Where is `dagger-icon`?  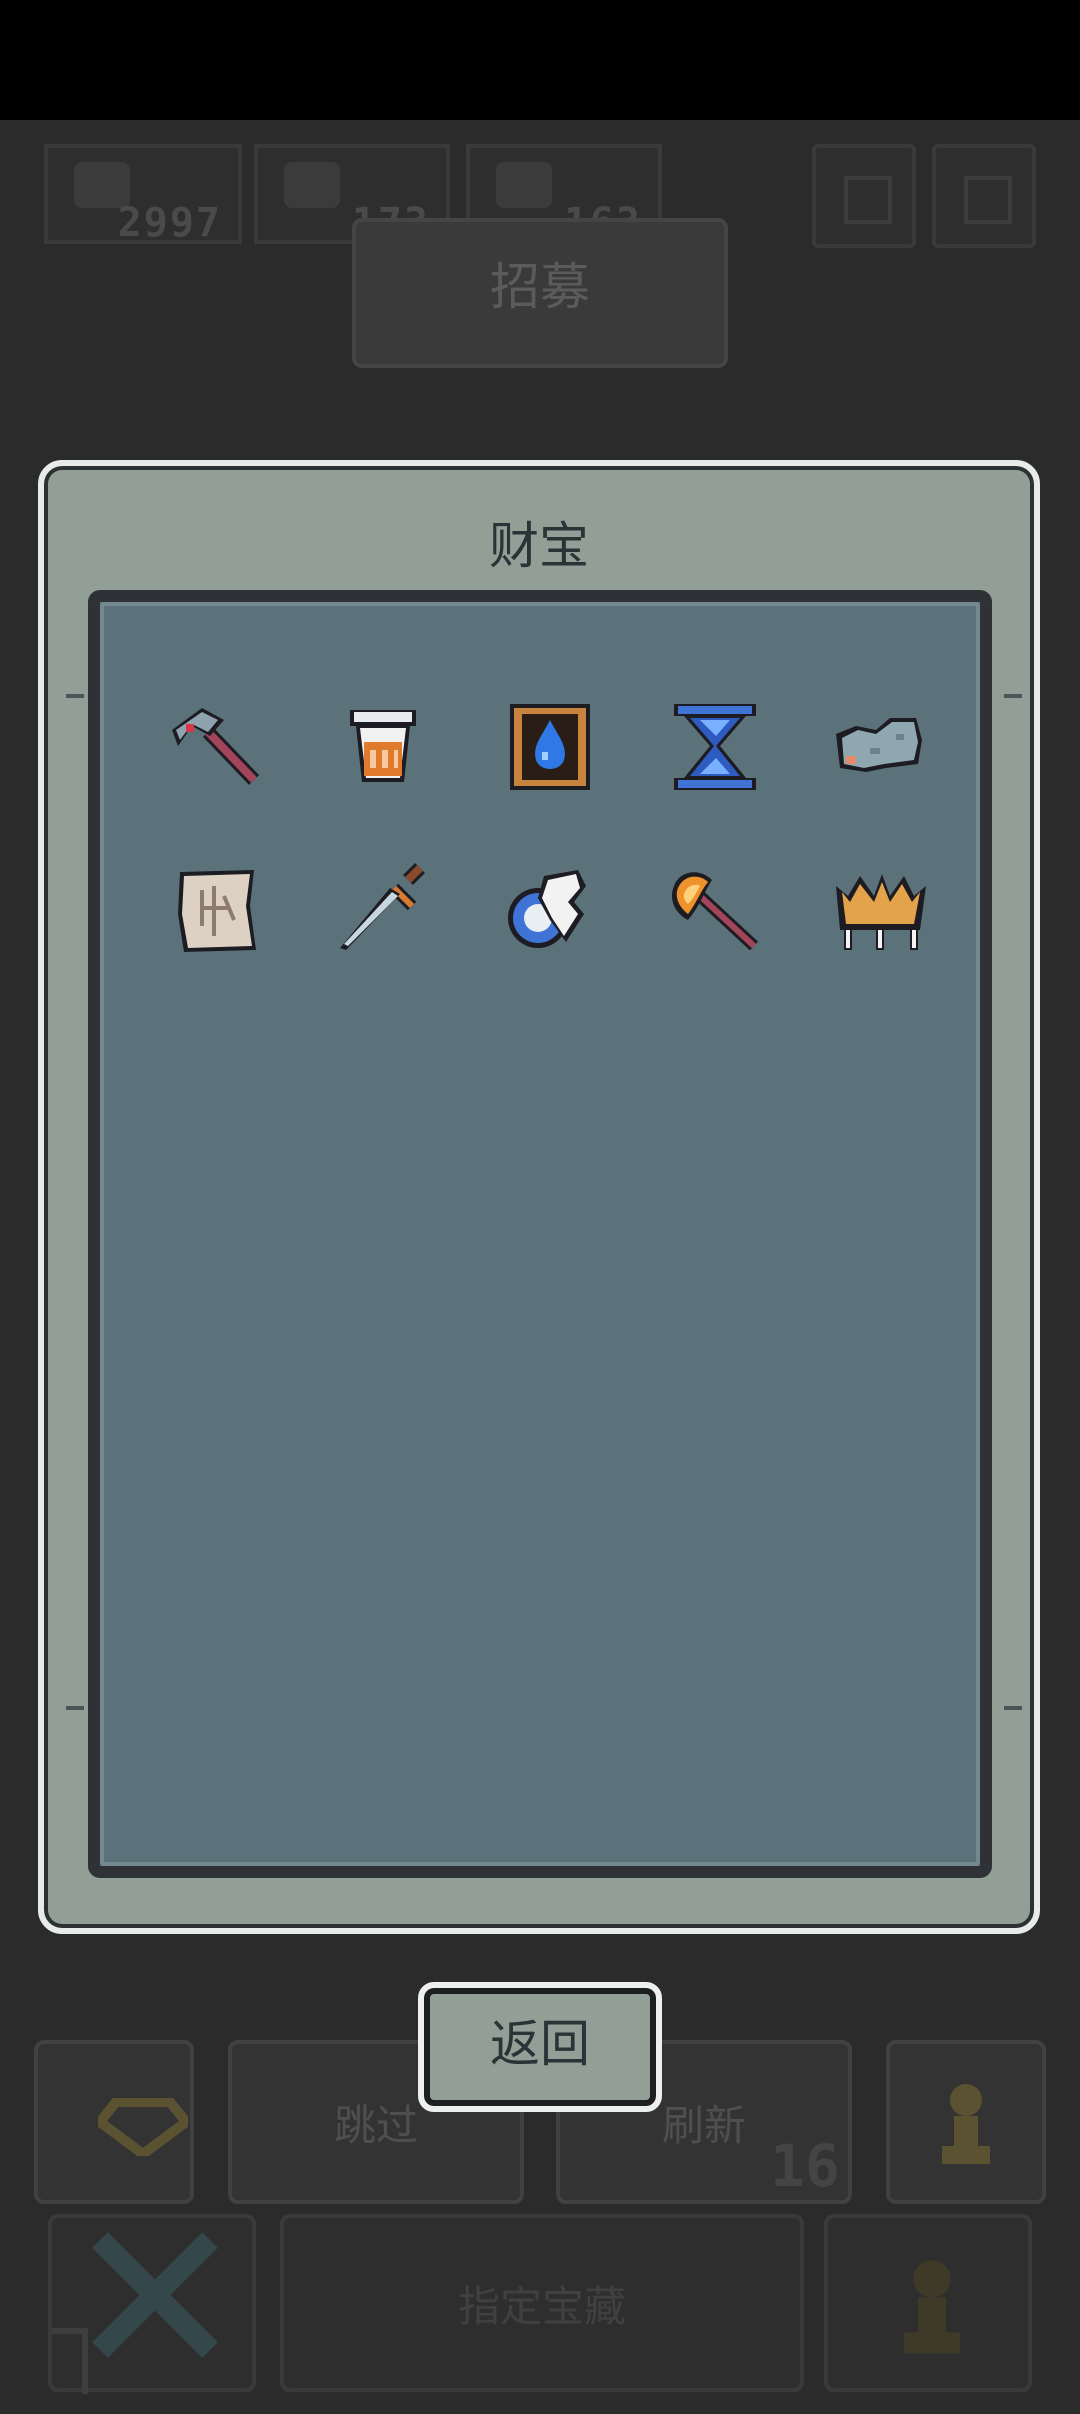 dagger-icon is located at coordinates (382, 906).